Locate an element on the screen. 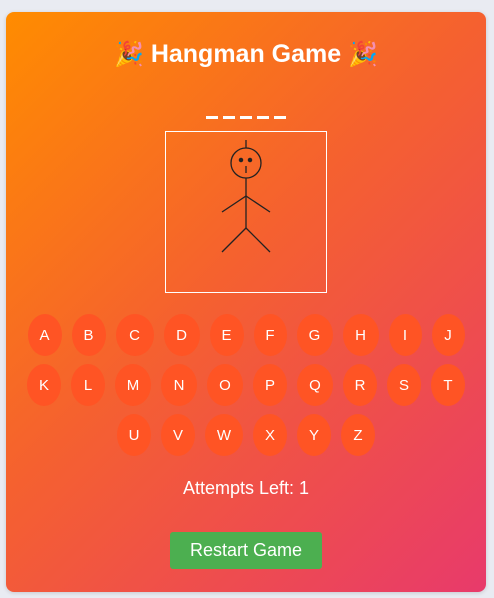 The width and height of the screenshot is (494, 598). hangman-drawing is located at coordinates (246, 212).